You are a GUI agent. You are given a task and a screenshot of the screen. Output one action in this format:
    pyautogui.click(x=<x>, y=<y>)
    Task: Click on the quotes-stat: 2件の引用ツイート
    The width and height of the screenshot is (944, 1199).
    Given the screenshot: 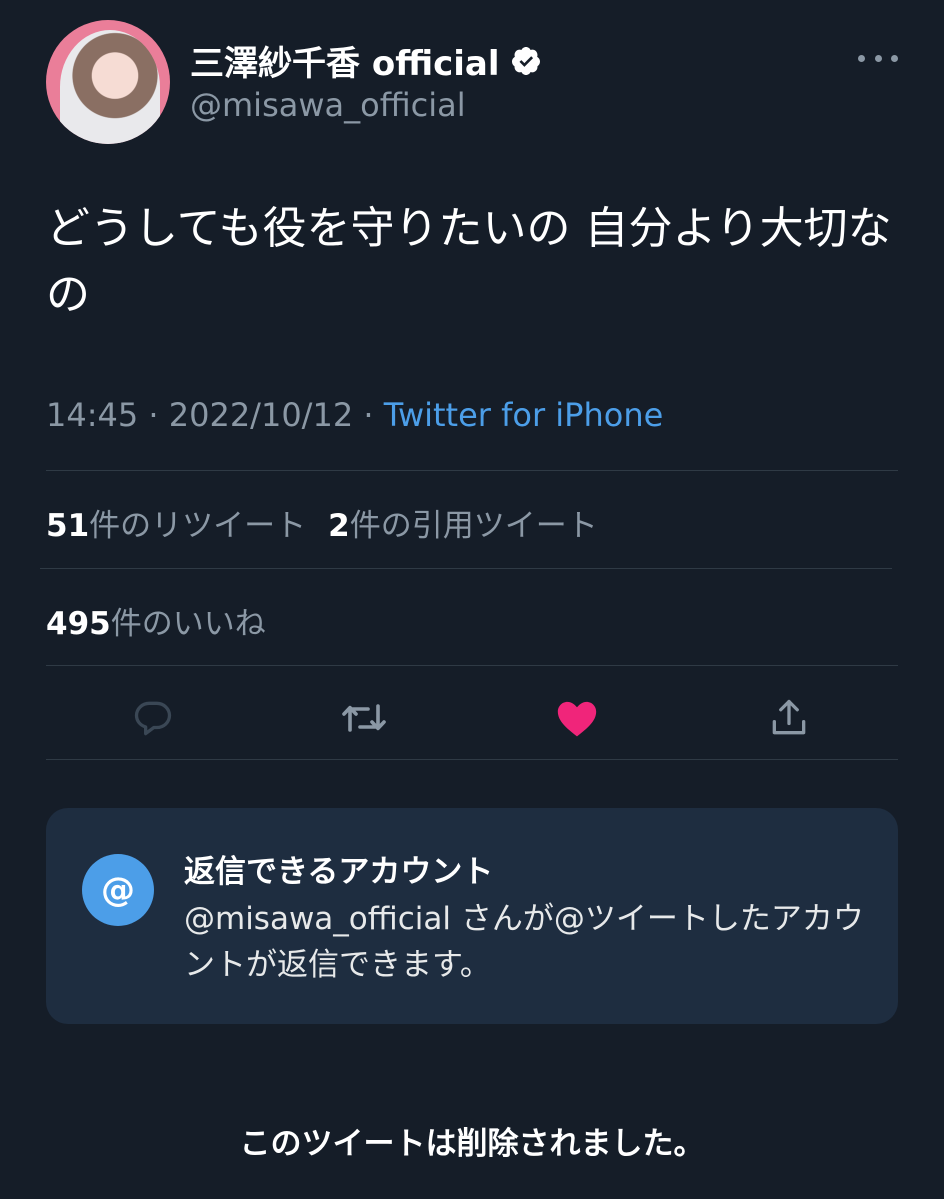 What is the action you would take?
    pyautogui.click(x=463, y=526)
    